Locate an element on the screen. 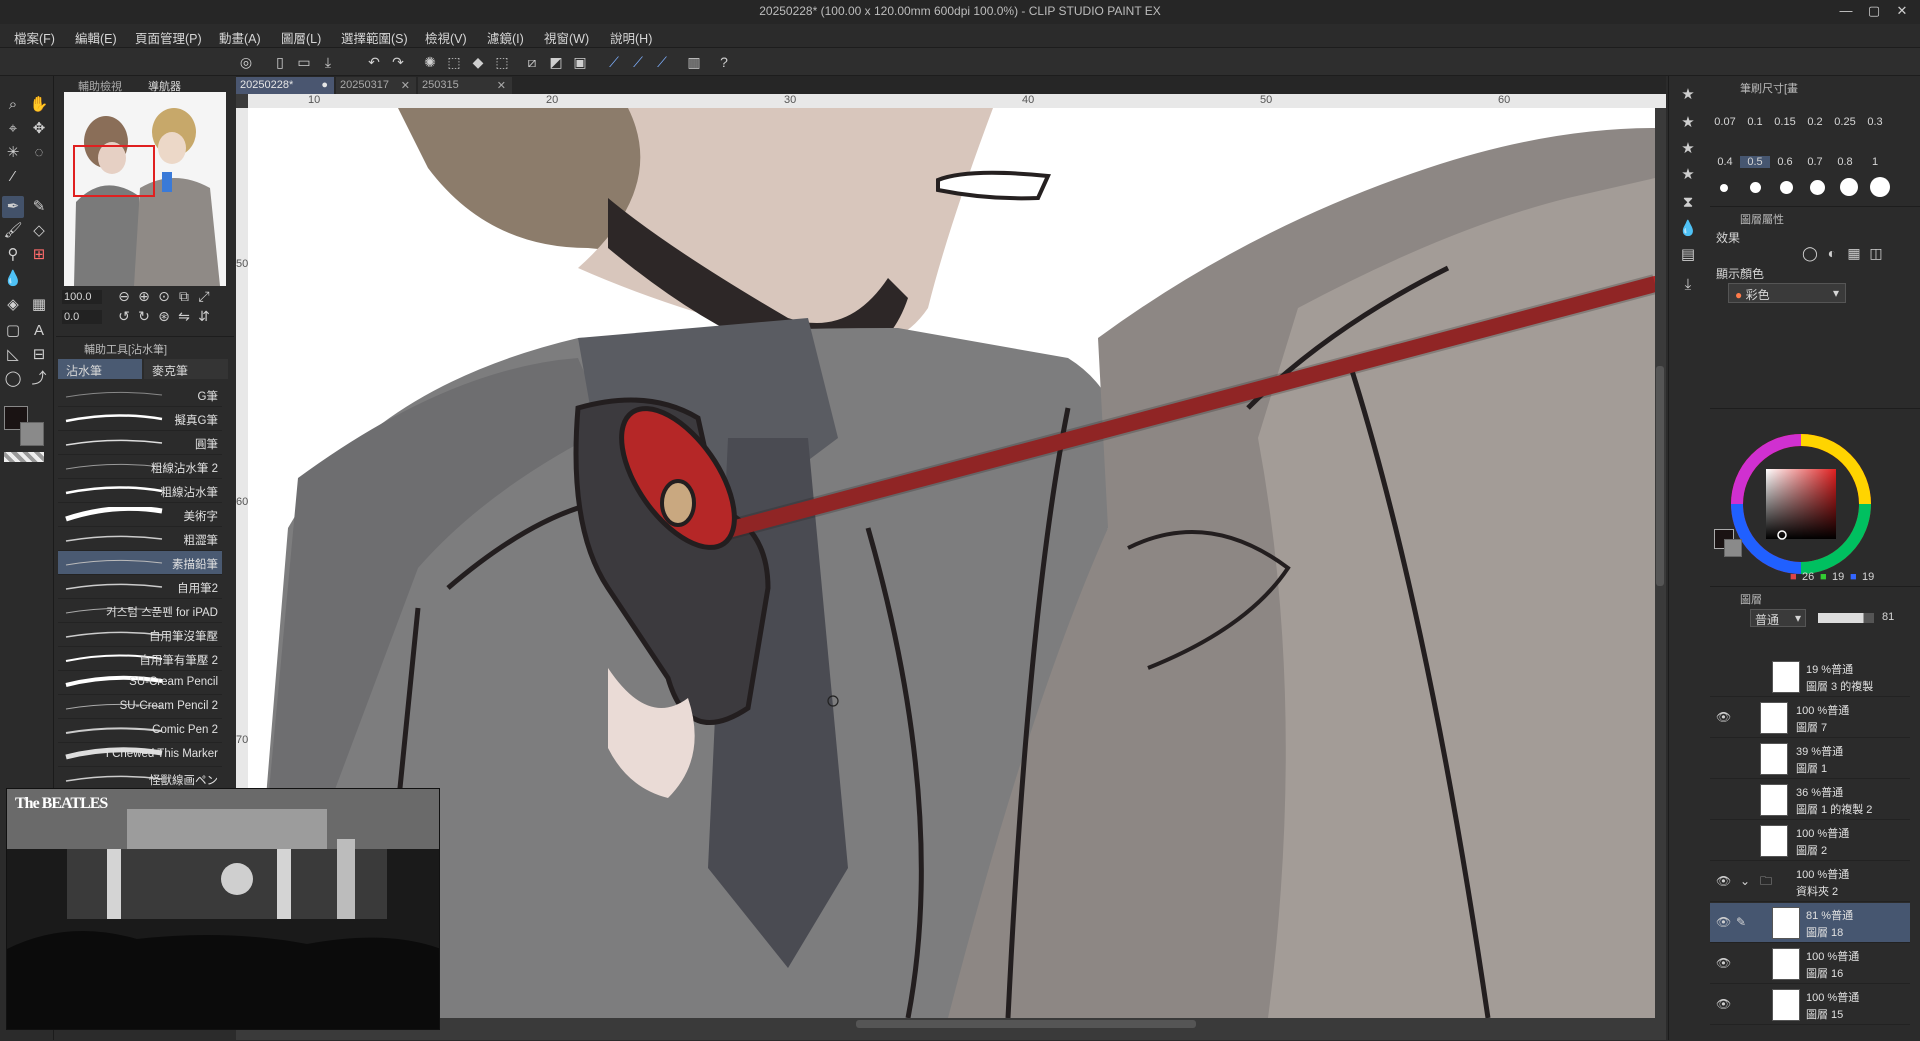 Image resolution: width=1920 pixels, height=1041 pixels. undo-icon: ↶ is located at coordinates (374, 62).